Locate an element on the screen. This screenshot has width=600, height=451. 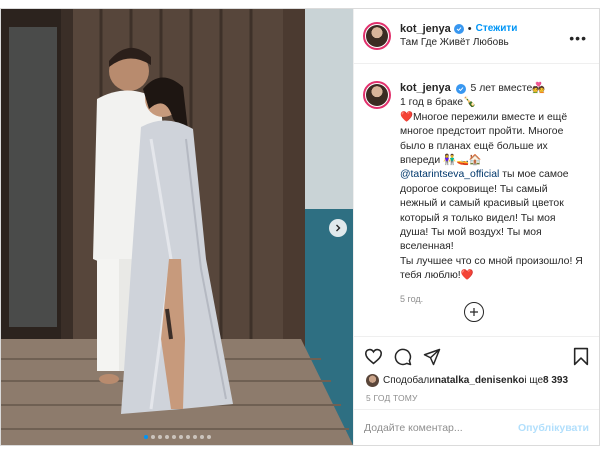
header-username: kot_jenya is located at coordinates (425, 29).